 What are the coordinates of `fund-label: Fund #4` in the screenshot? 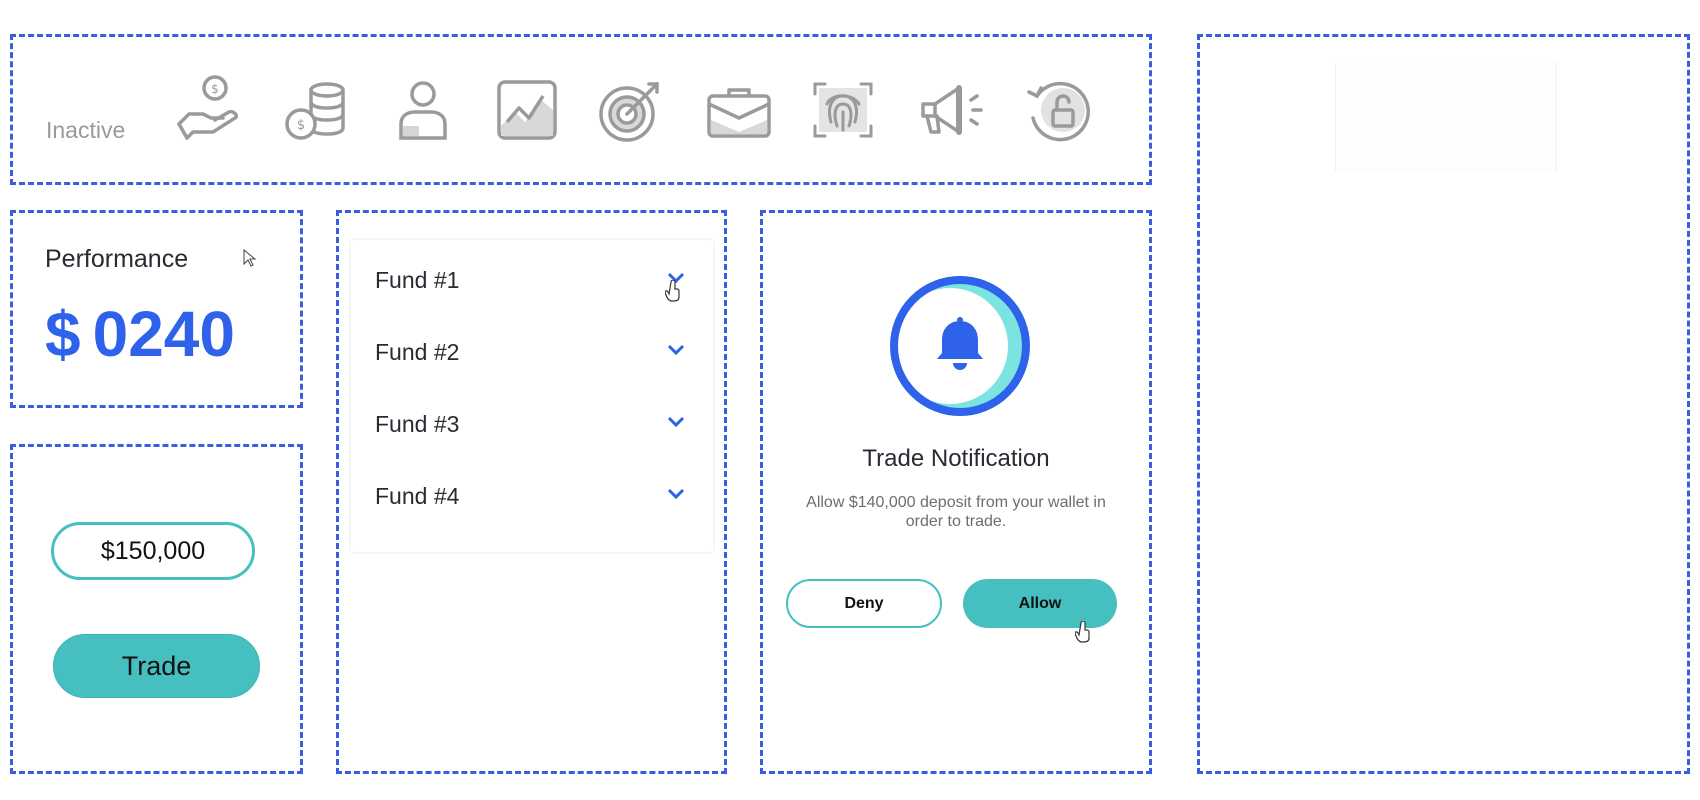 It's located at (417, 495).